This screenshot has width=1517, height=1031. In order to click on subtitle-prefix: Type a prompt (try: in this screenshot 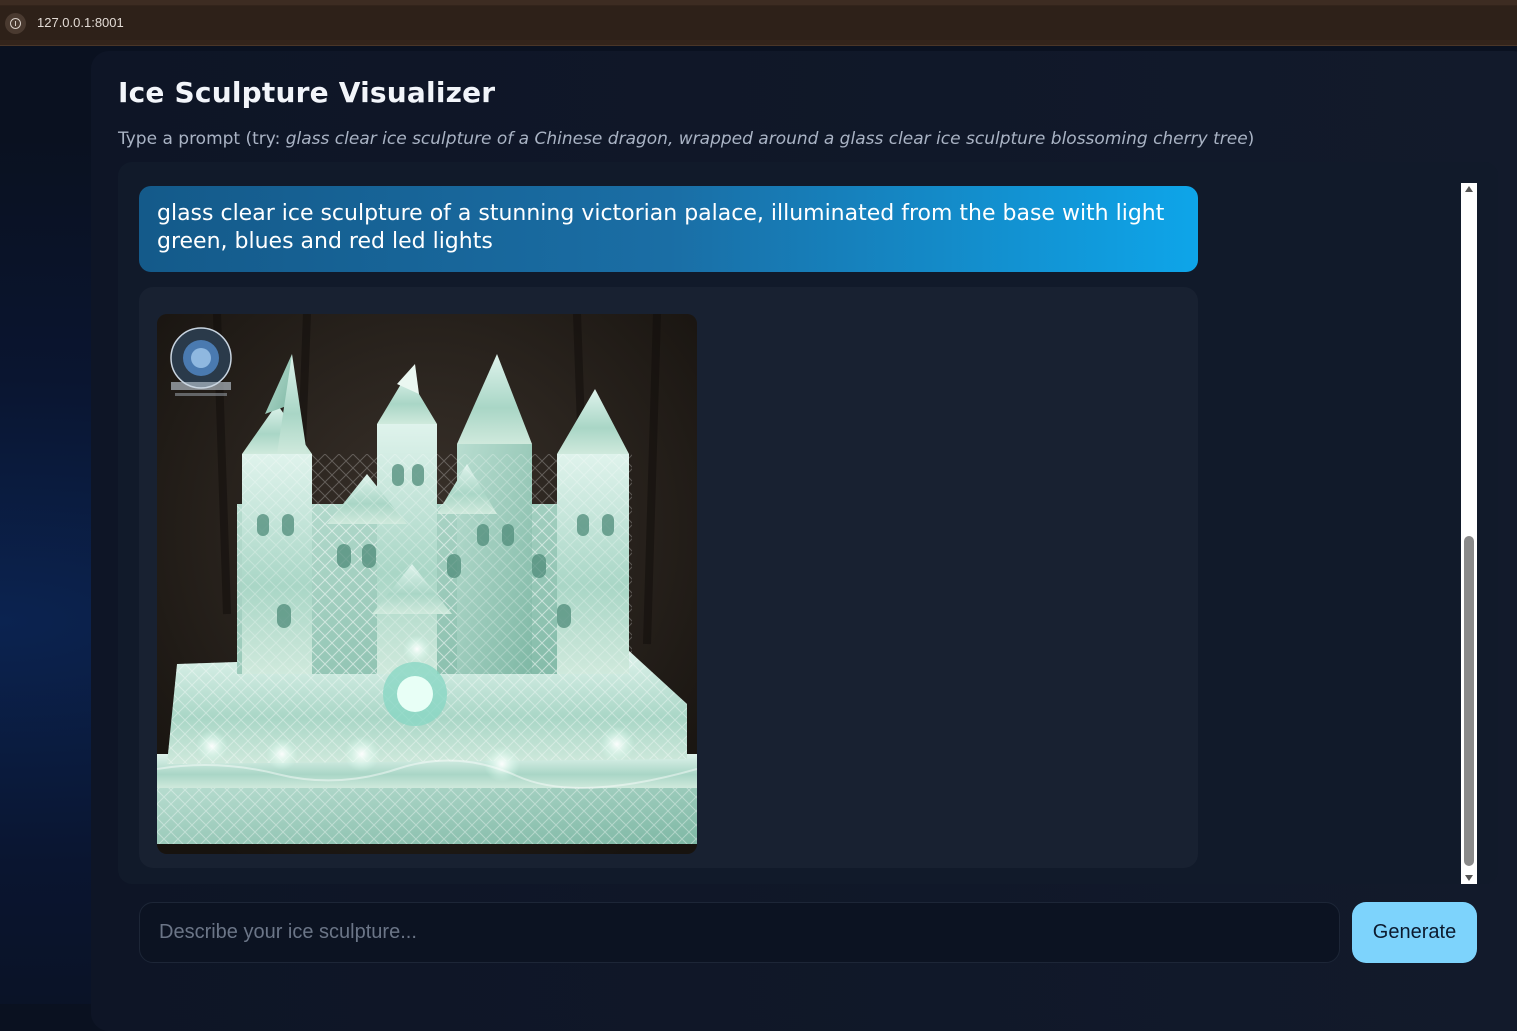, I will do `click(202, 139)`.